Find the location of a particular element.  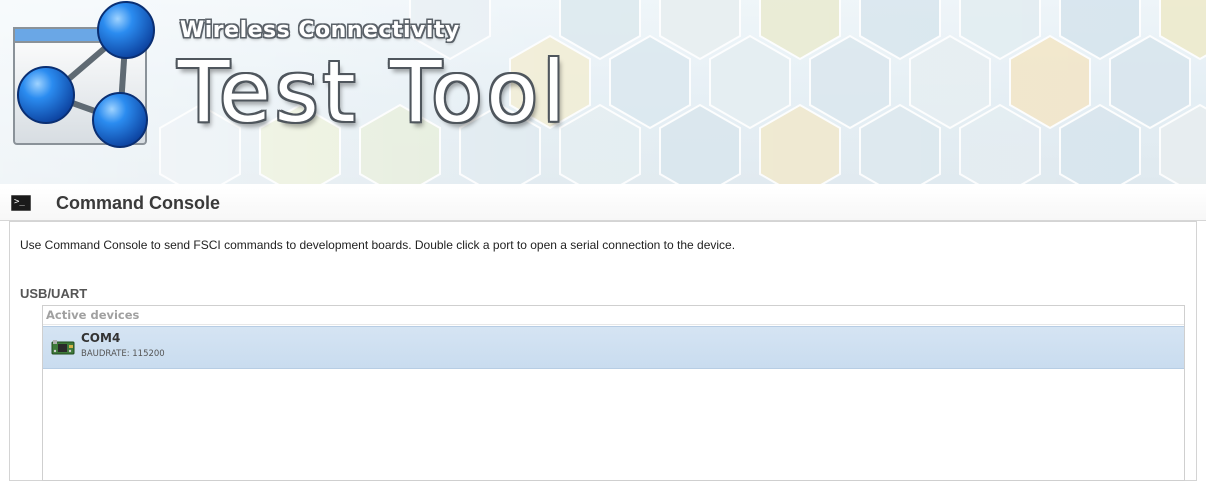

console-icon: >_ is located at coordinates (21, 203).